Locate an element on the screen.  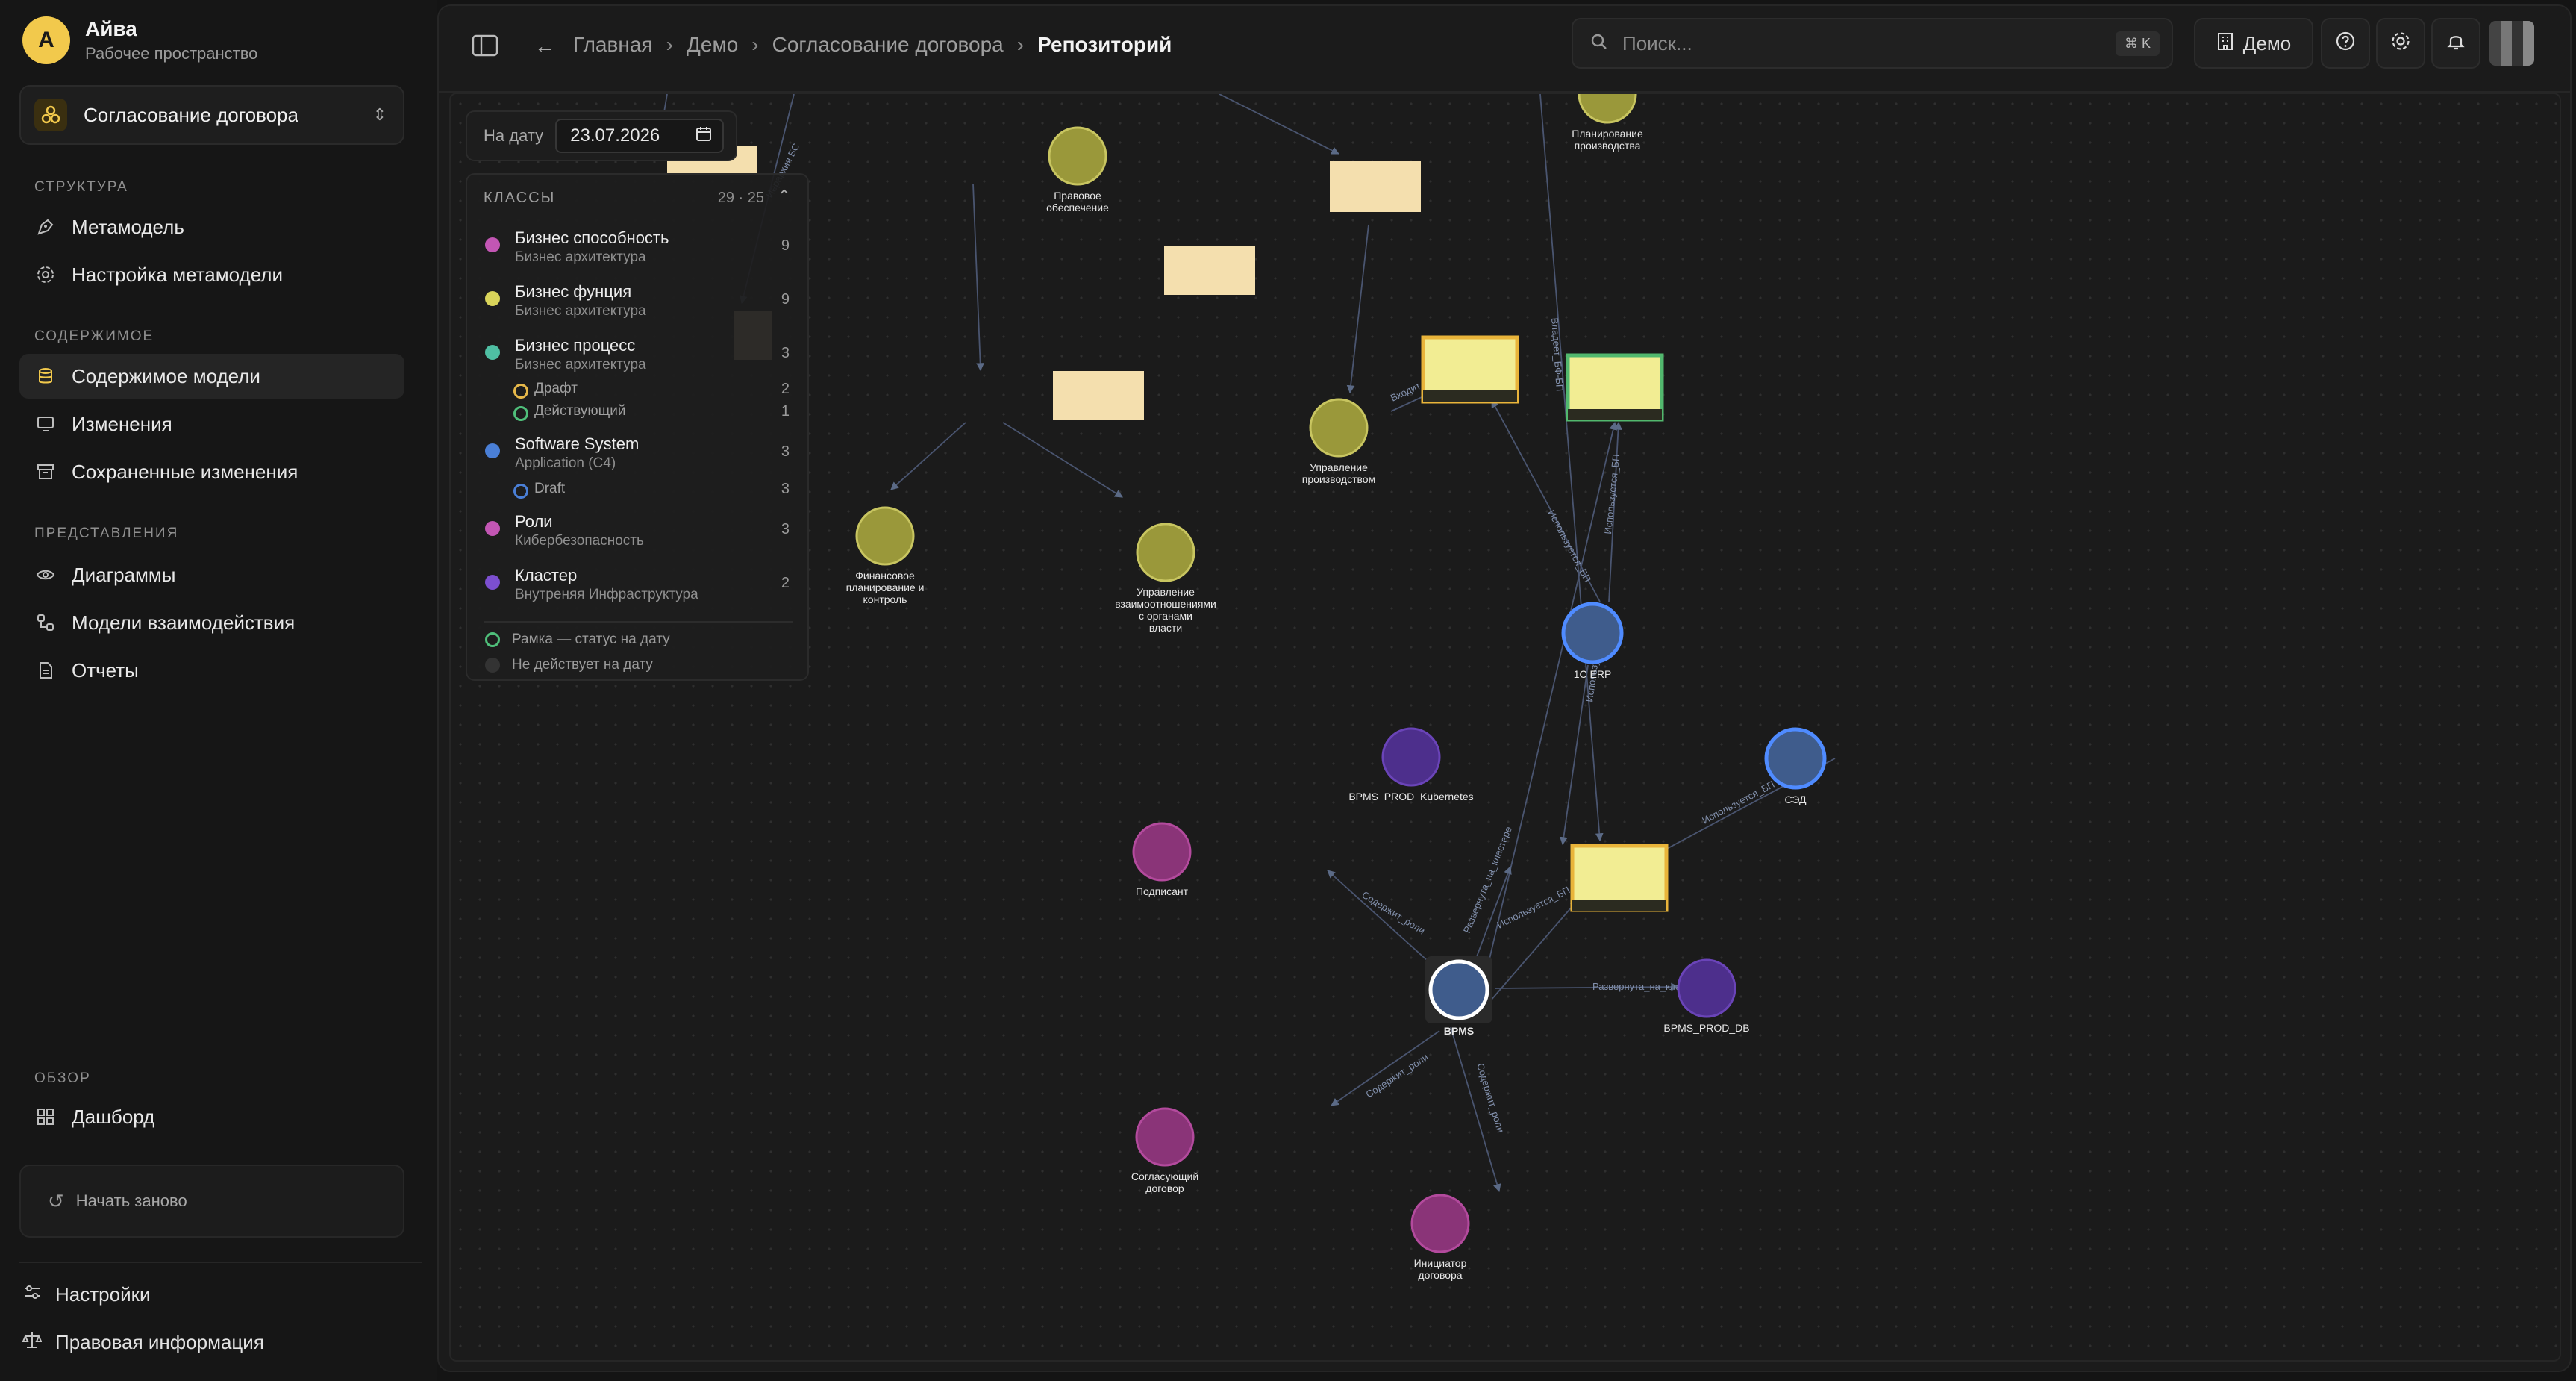
node-label-line: BPMS_PROD_Kubernetes is located at coordinates (1410, 796).